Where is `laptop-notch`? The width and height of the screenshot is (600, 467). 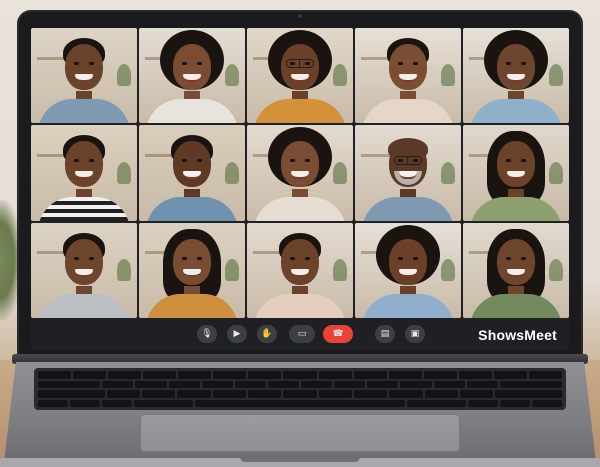
laptop-notch is located at coordinates (300, 459).